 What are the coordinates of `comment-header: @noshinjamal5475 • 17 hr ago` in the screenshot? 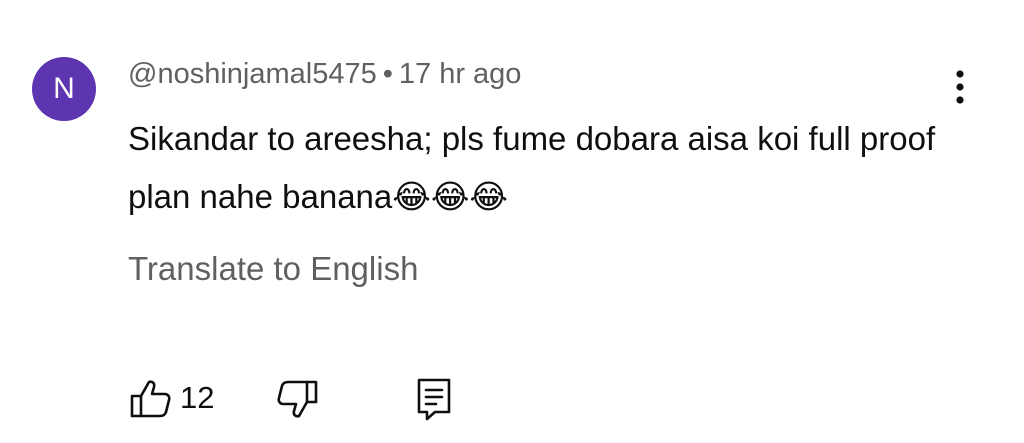 It's located at (324, 74).